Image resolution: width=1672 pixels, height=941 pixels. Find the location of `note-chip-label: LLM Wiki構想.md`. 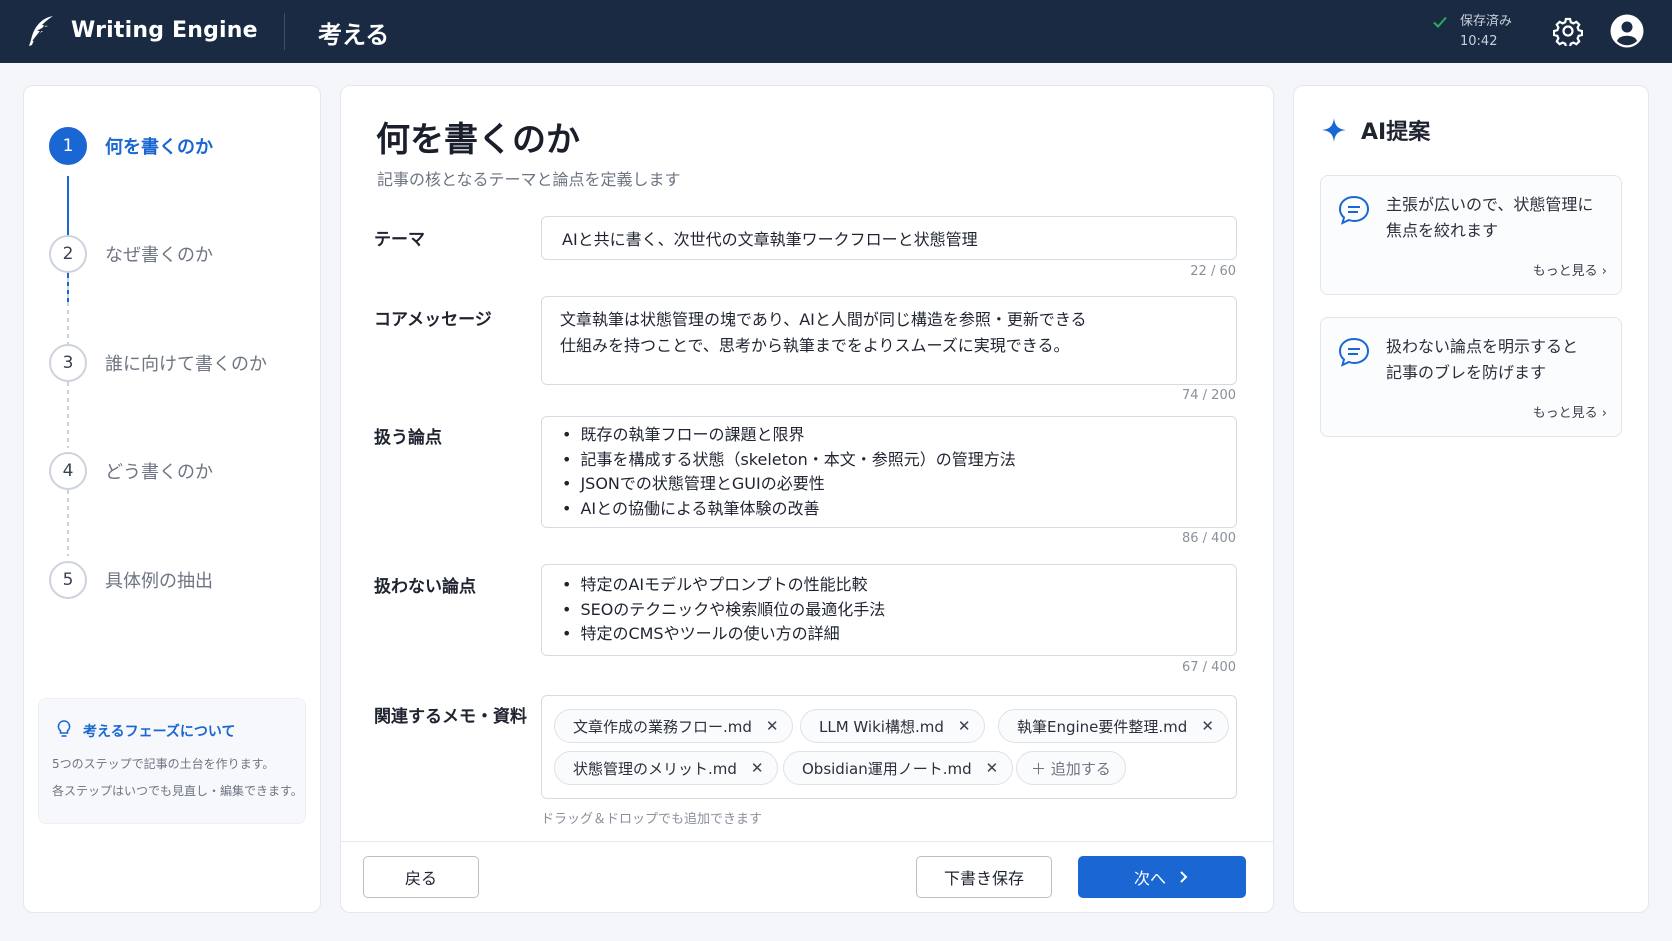

note-chip-label: LLM Wiki構想.md is located at coordinates (881, 726).